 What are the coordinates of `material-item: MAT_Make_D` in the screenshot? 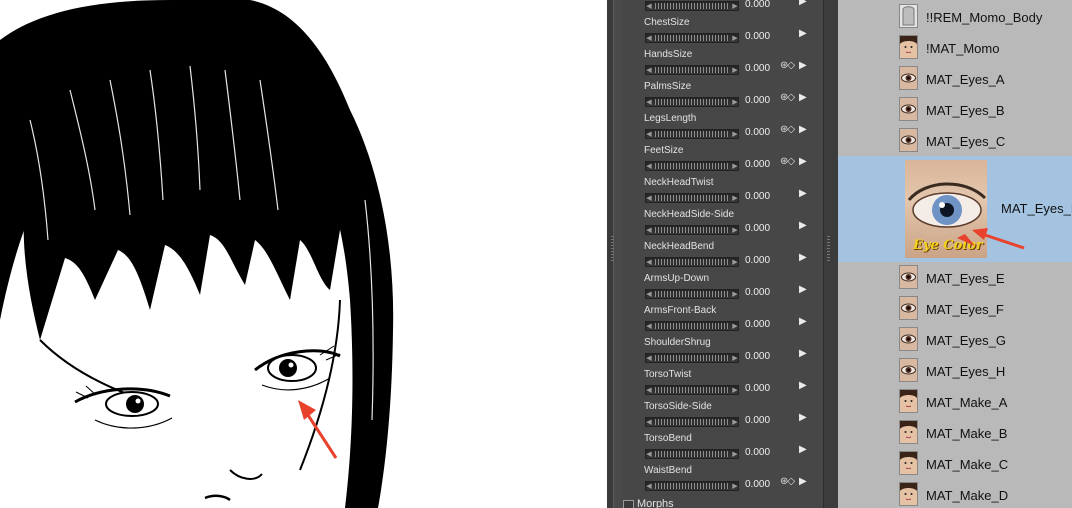 It's located at (955, 493).